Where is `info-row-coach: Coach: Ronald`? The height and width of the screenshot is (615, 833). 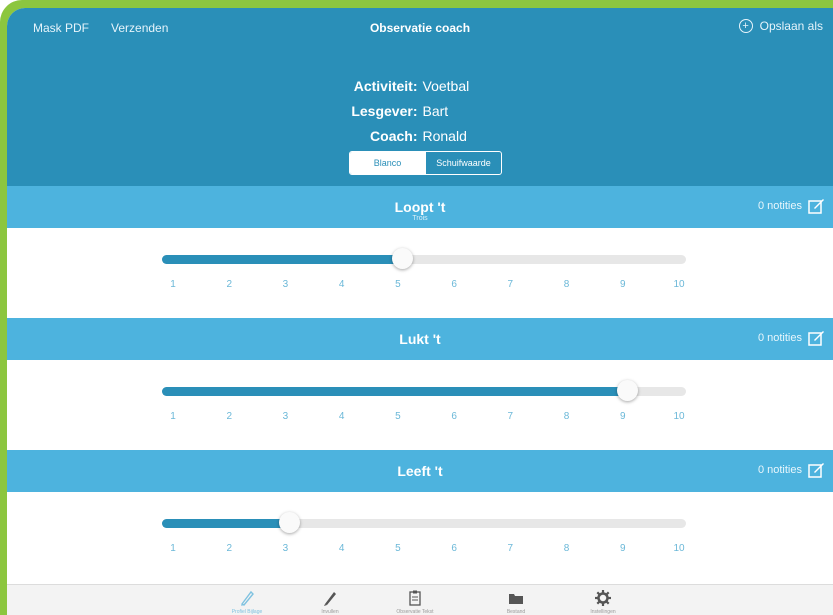 info-row-coach: Coach: Ronald is located at coordinates (420, 136).